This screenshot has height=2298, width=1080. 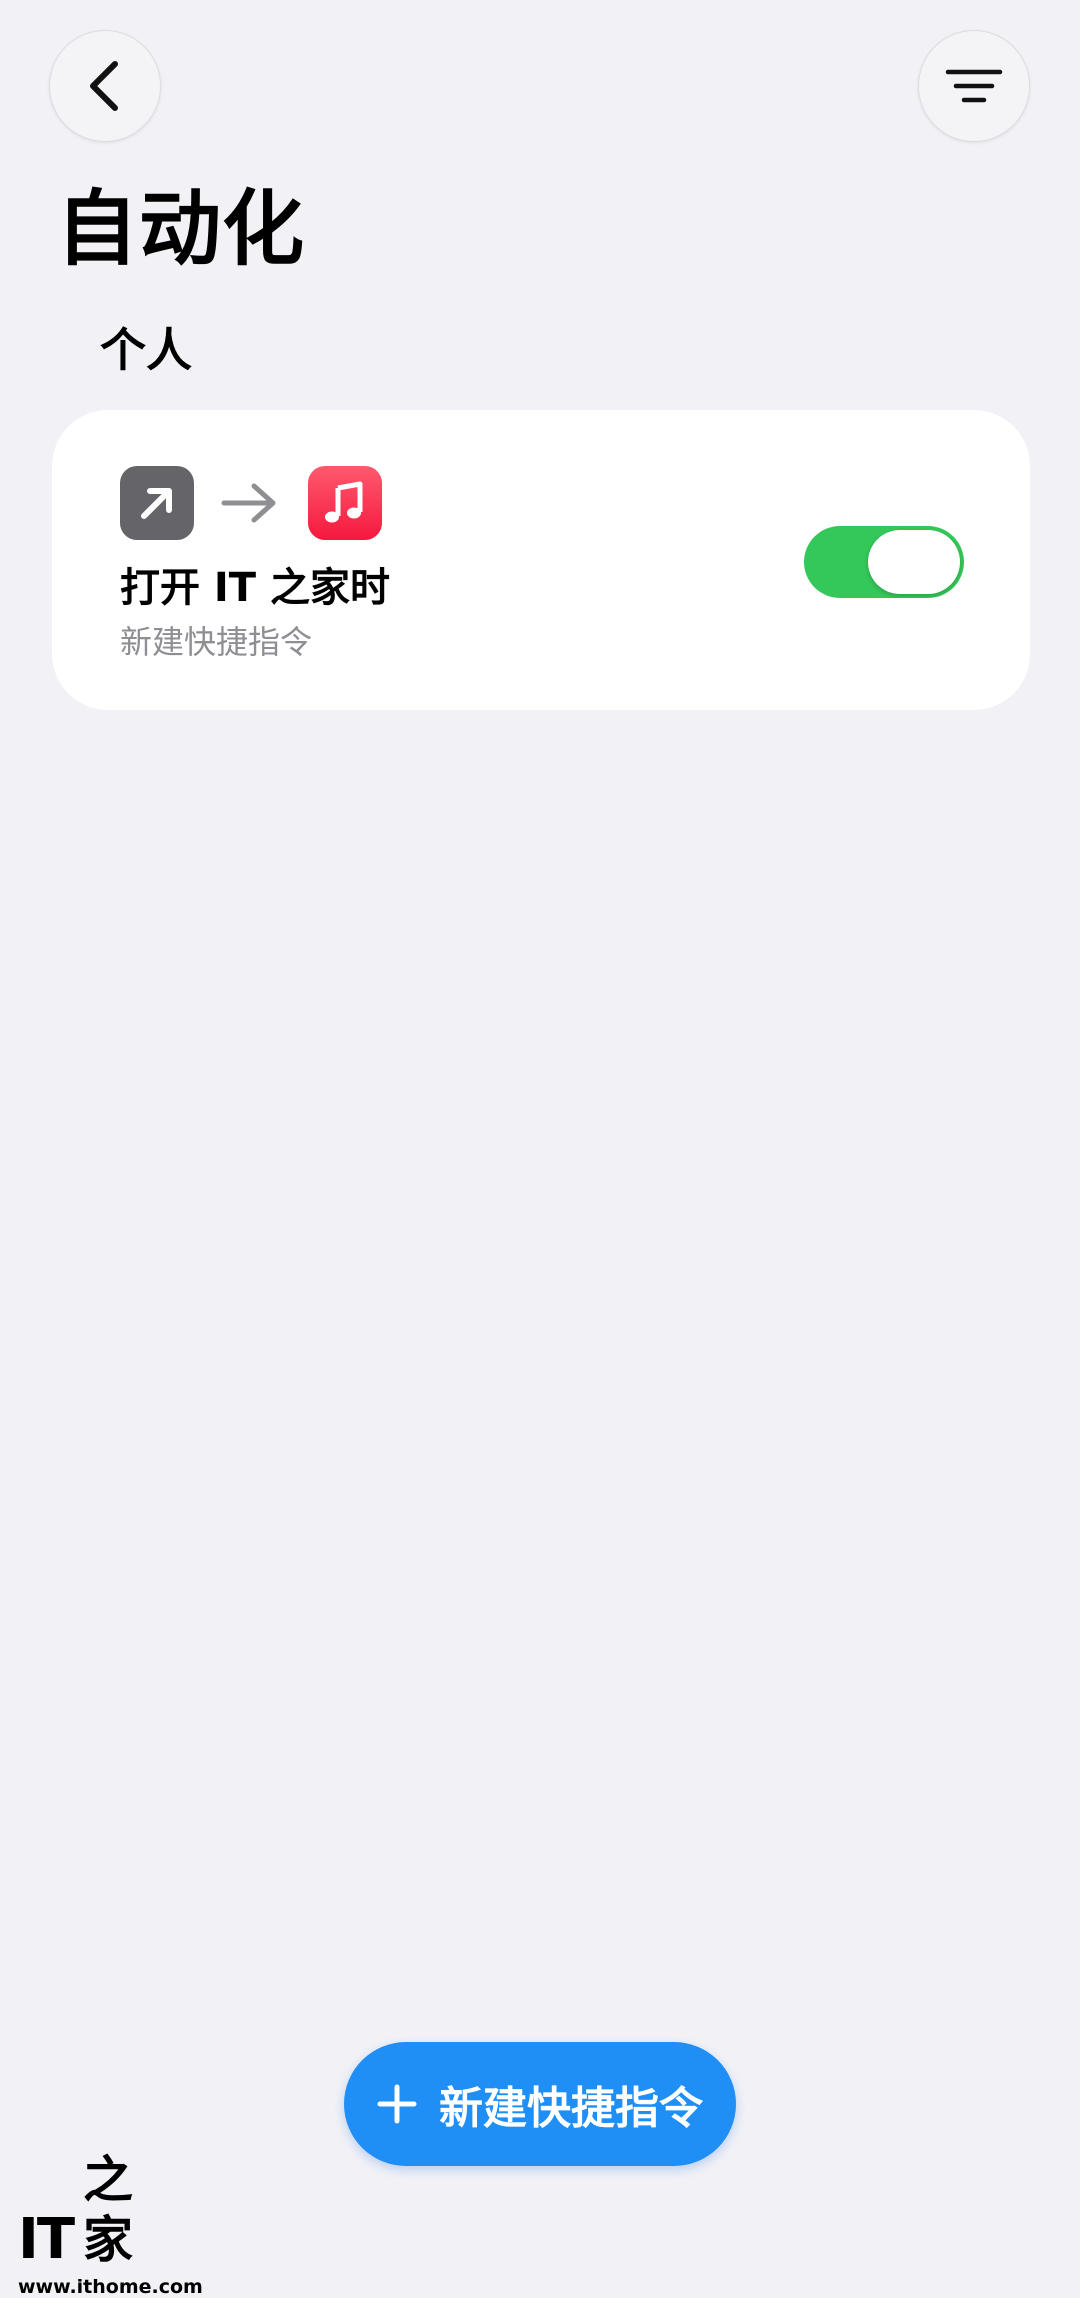 What do you see at coordinates (181, 229) in the screenshot?
I see `page-title: 自动化` at bounding box center [181, 229].